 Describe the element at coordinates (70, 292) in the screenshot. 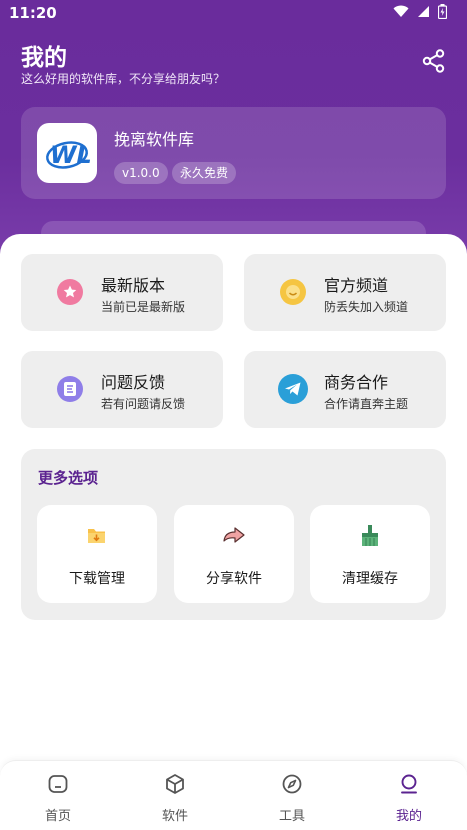

I see `star-icon` at that location.